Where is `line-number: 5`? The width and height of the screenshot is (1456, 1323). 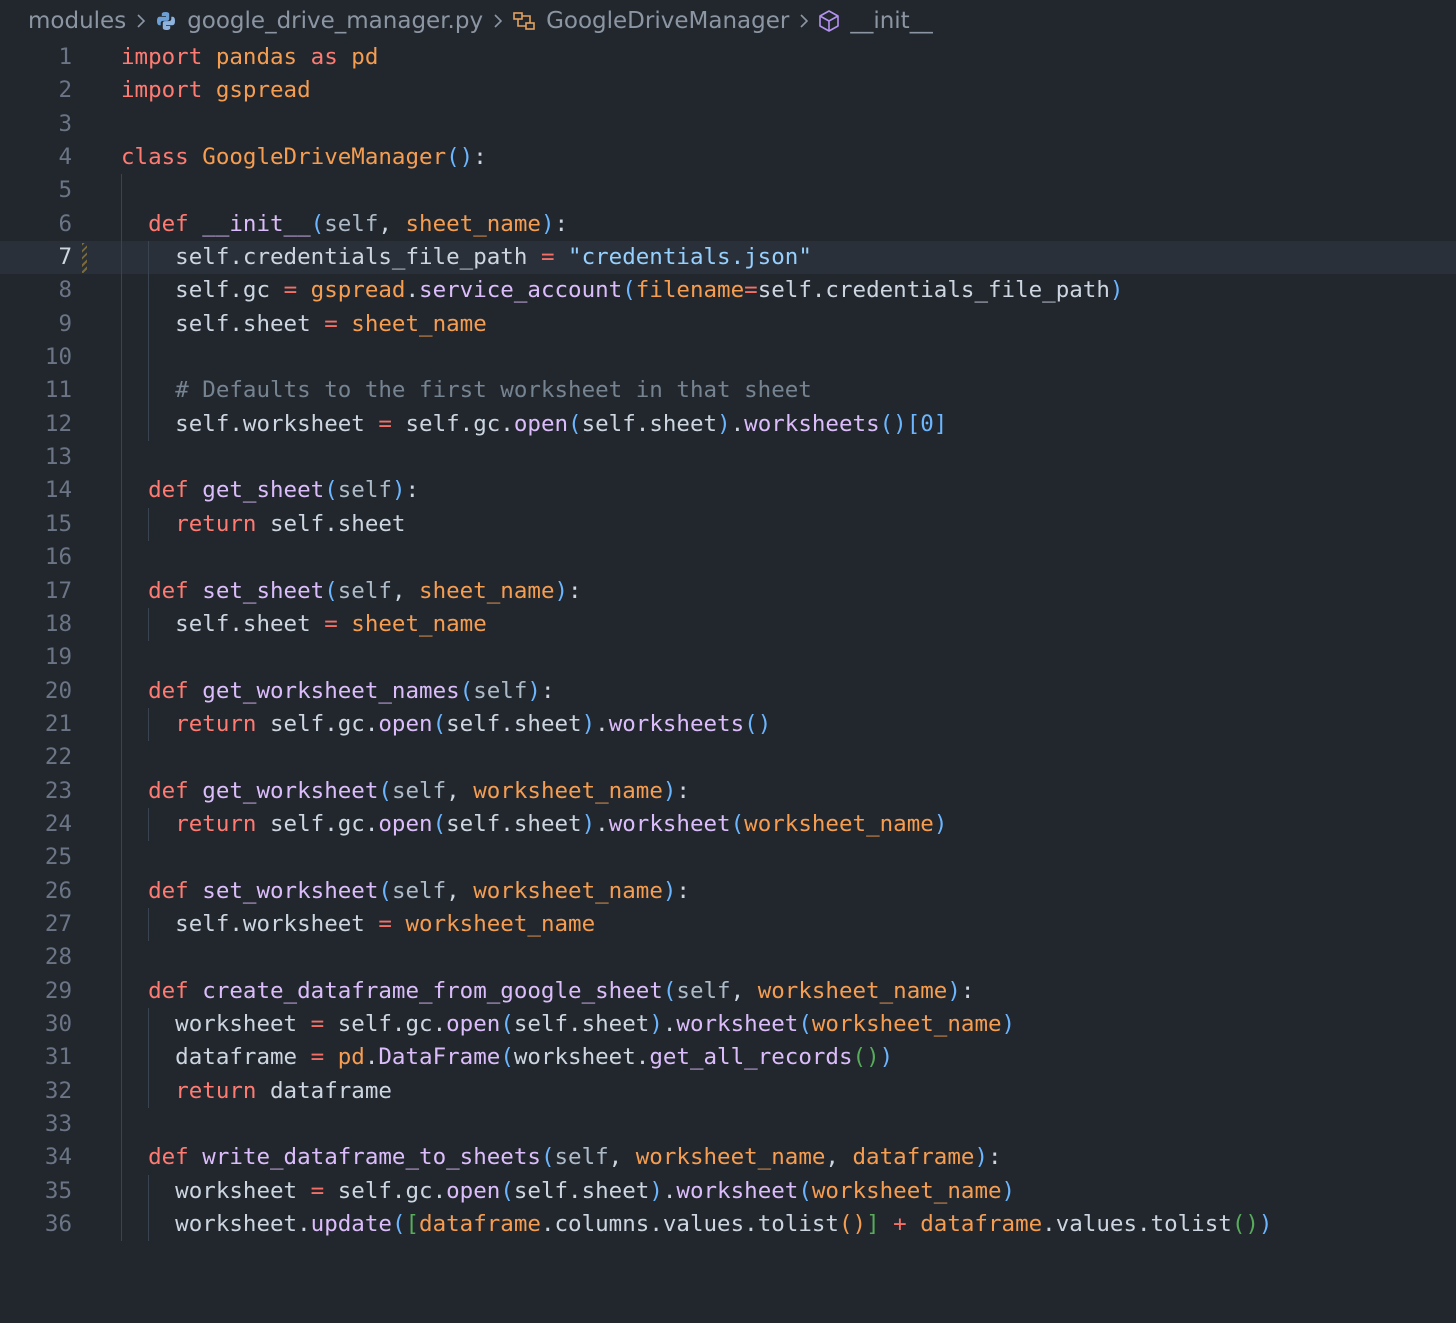
line-number: 5 is located at coordinates (36, 190).